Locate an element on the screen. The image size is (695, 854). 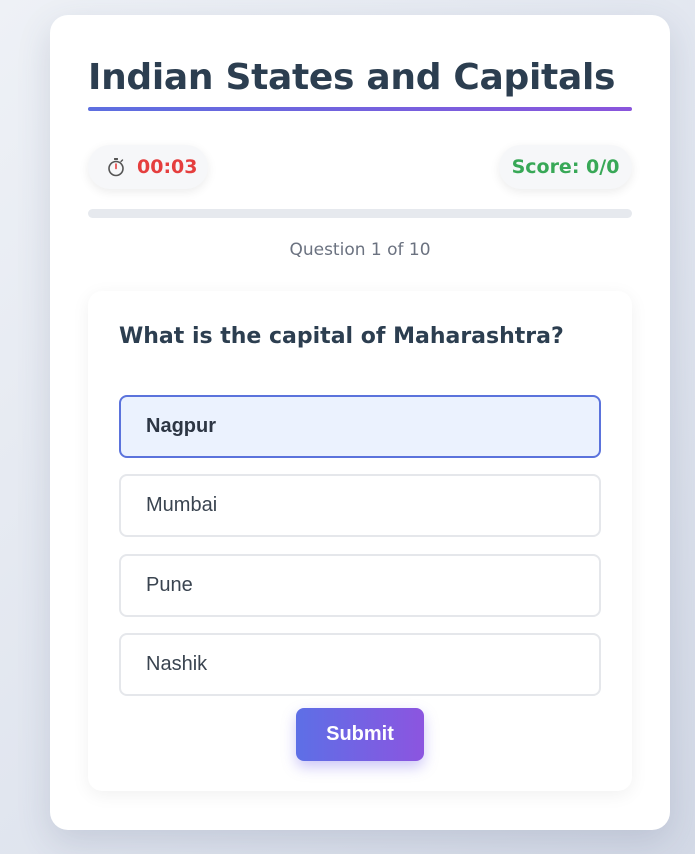
page-title: Indian States and Capitals is located at coordinates (352, 77).